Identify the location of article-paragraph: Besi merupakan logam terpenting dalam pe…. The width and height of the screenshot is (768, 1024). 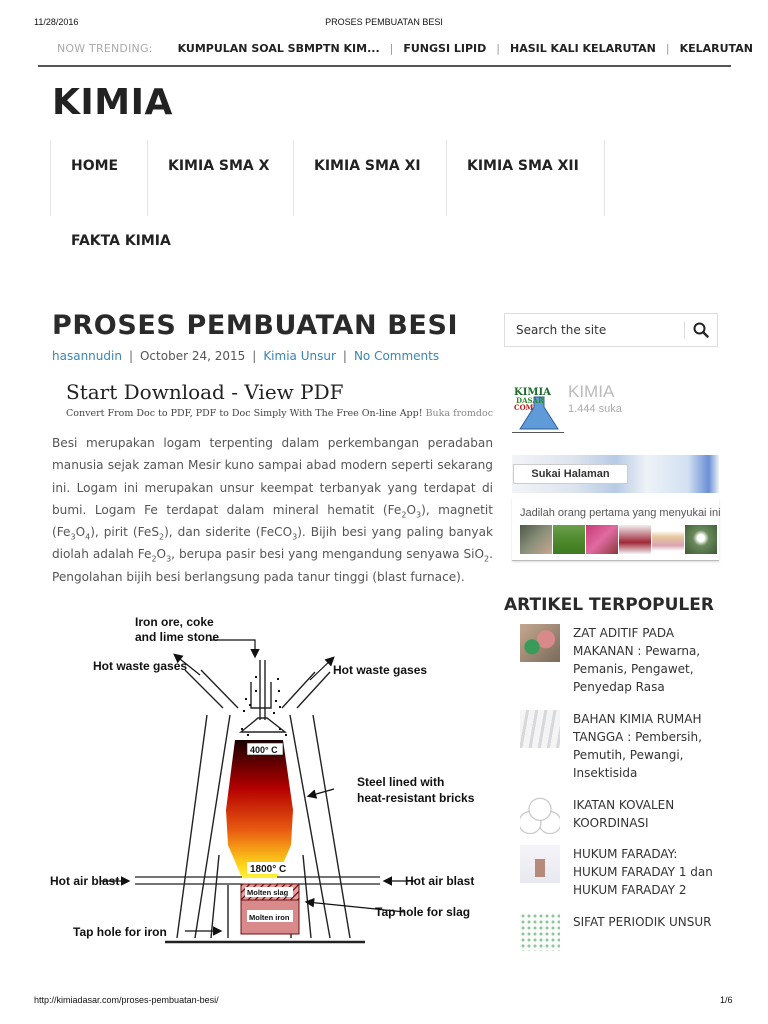
(272, 510).